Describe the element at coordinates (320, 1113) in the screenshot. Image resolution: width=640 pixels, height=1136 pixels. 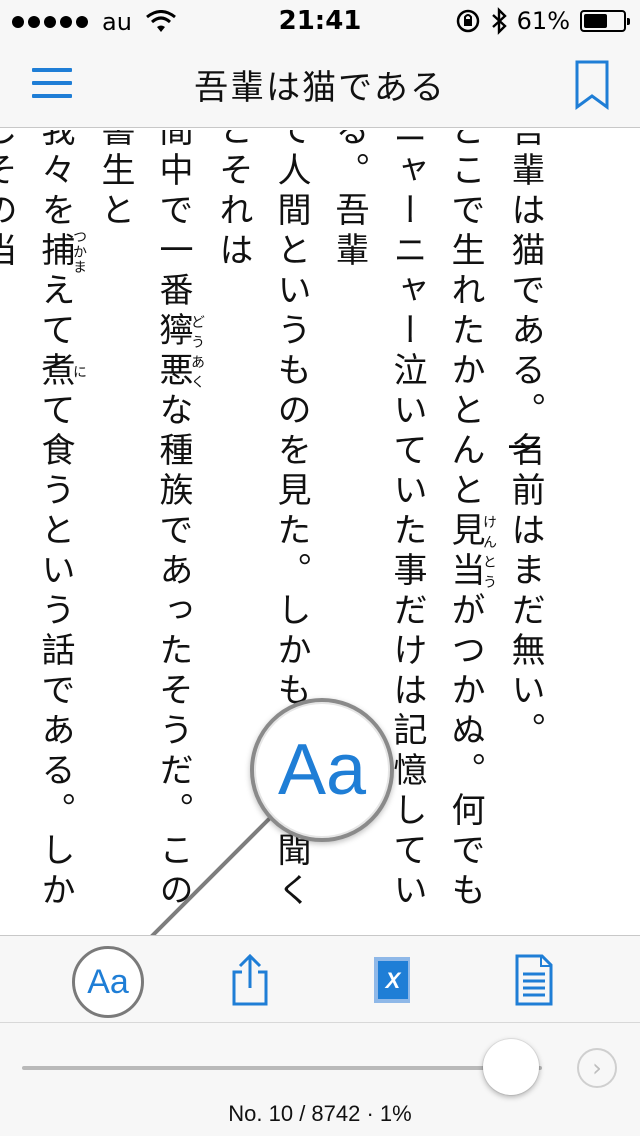
I see `location-indicator: No. 10 / 8742 · 1%` at that location.